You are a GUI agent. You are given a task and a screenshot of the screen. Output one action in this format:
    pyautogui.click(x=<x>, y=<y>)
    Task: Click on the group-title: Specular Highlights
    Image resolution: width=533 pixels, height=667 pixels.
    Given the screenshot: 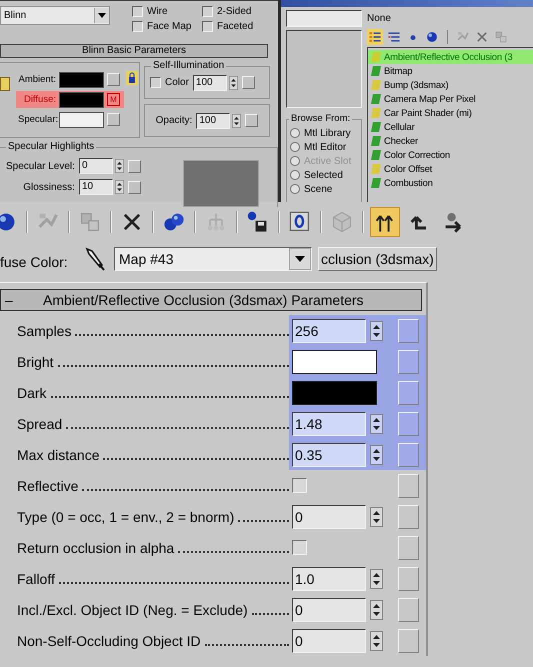 What is the action you would take?
    pyautogui.click(x=51, y=146)
    